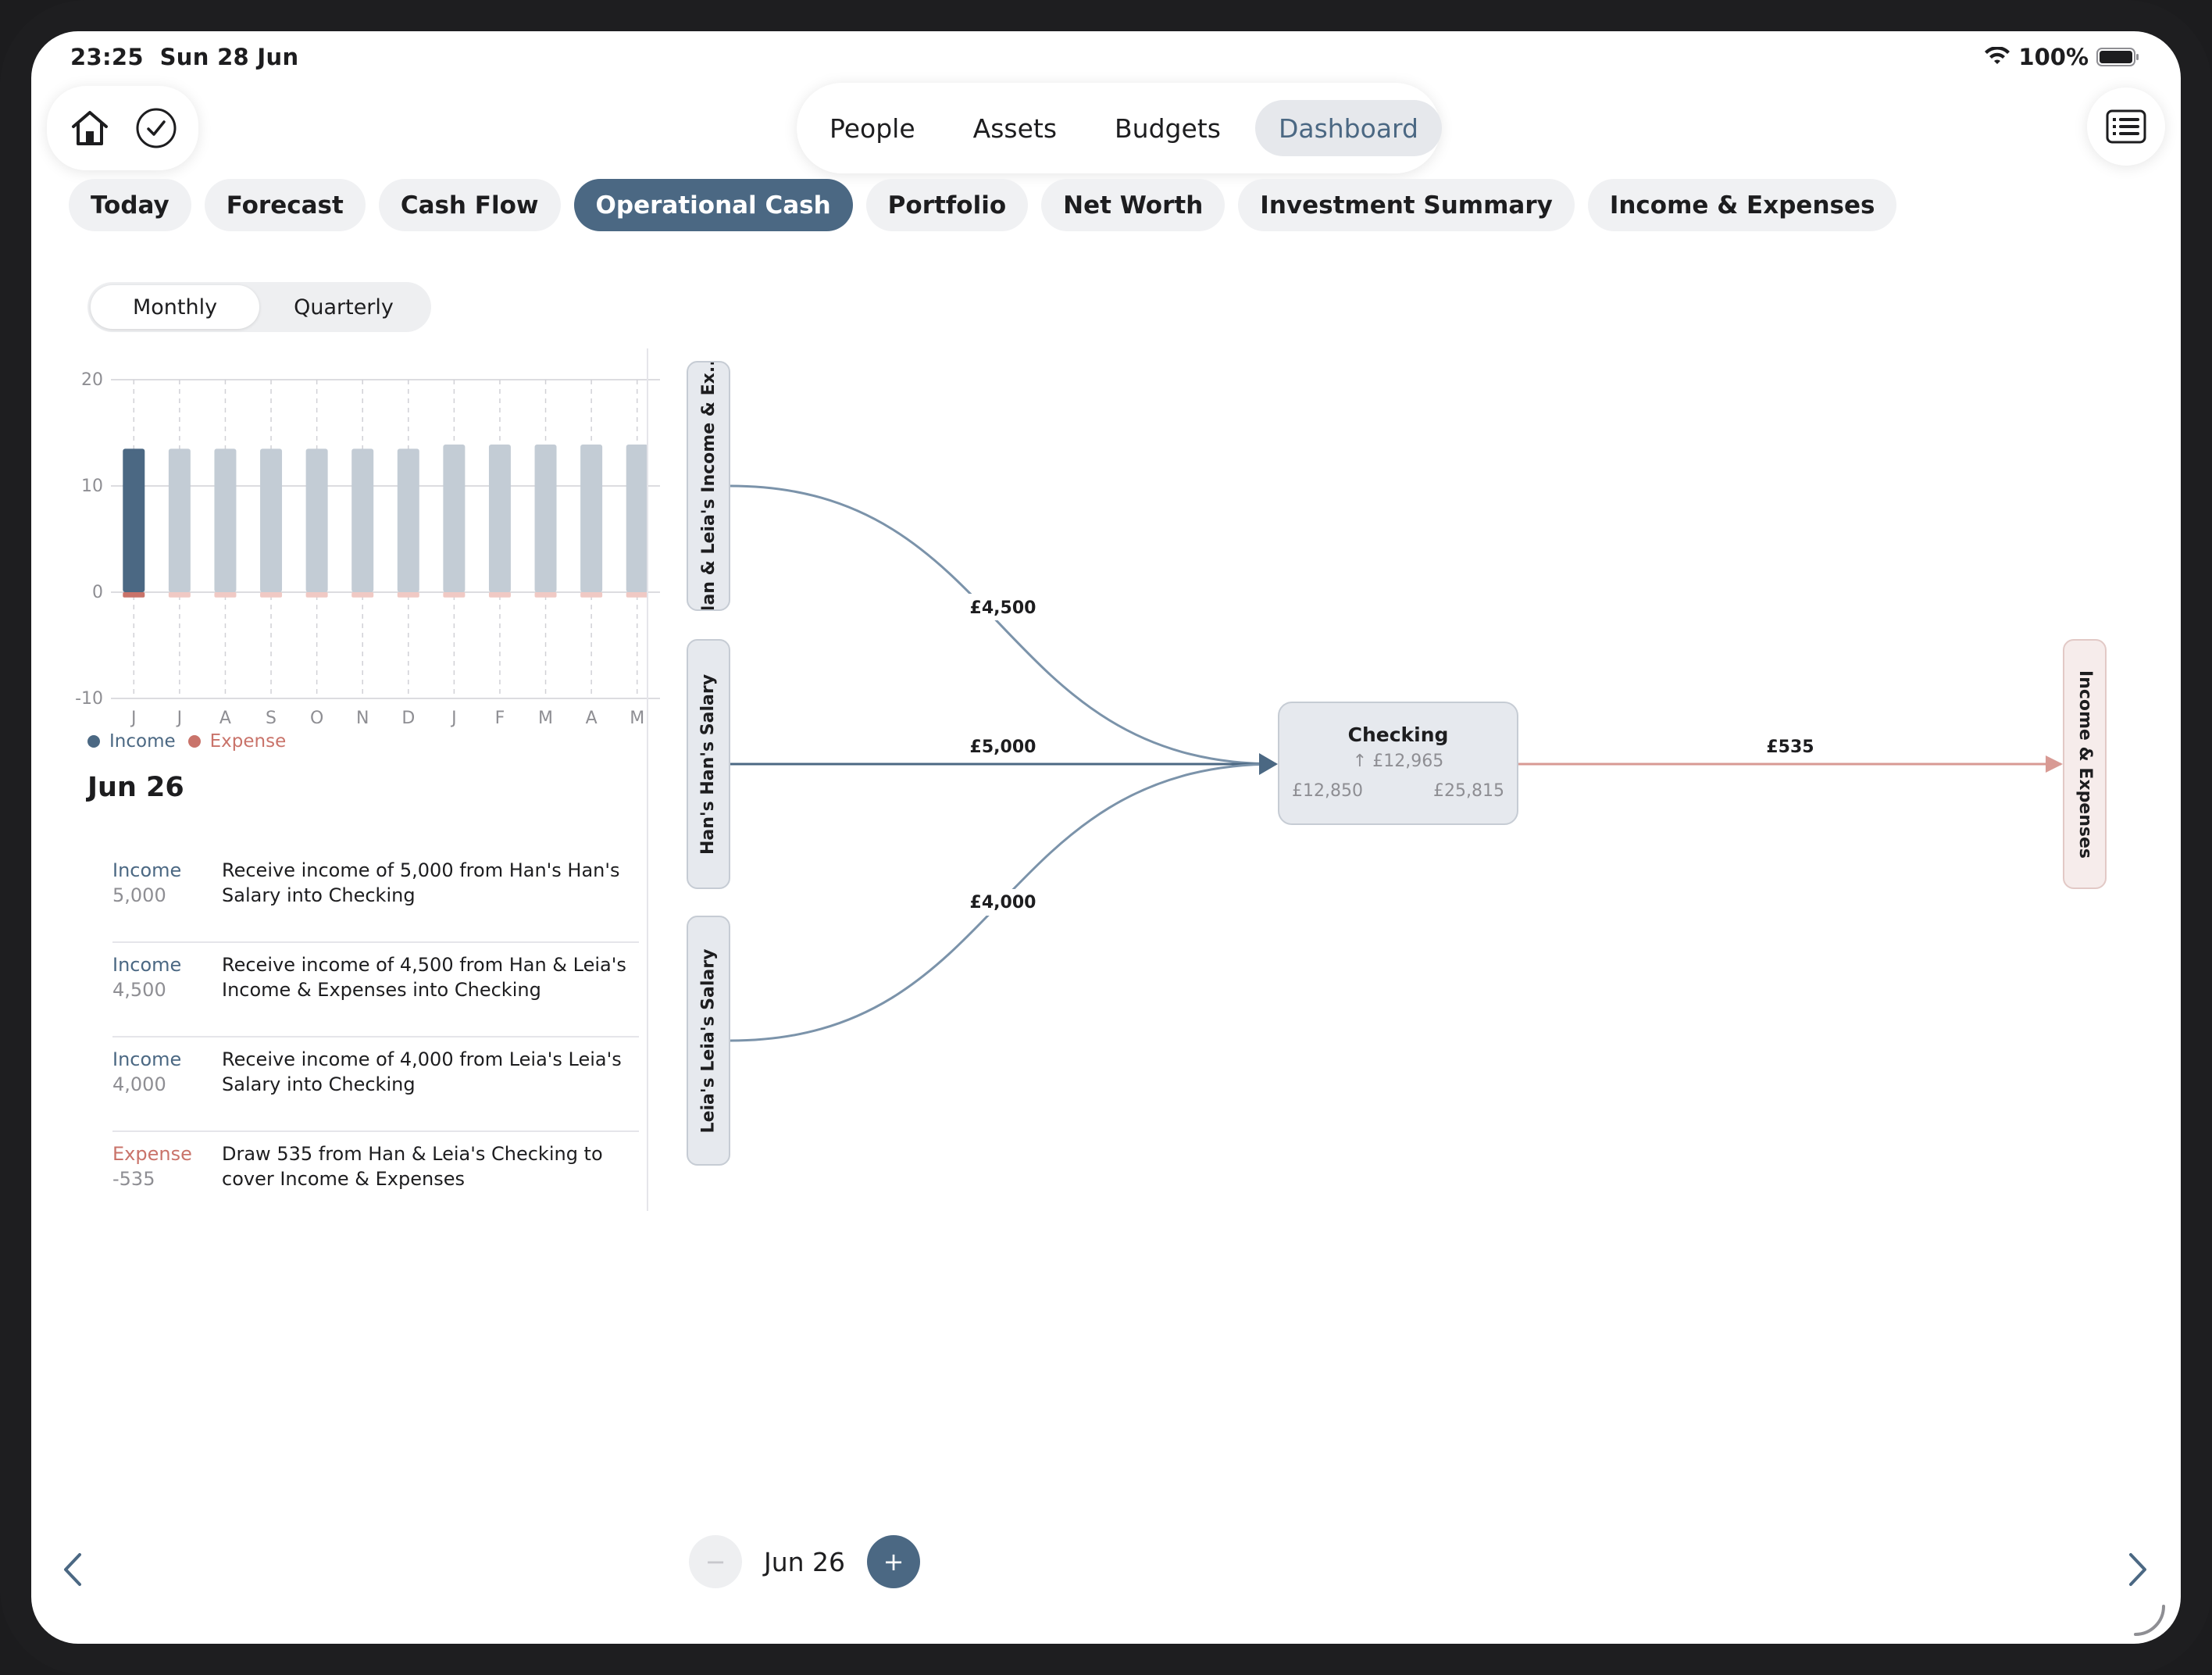  I want to click on x-tick-label: N, so click(362, 718).